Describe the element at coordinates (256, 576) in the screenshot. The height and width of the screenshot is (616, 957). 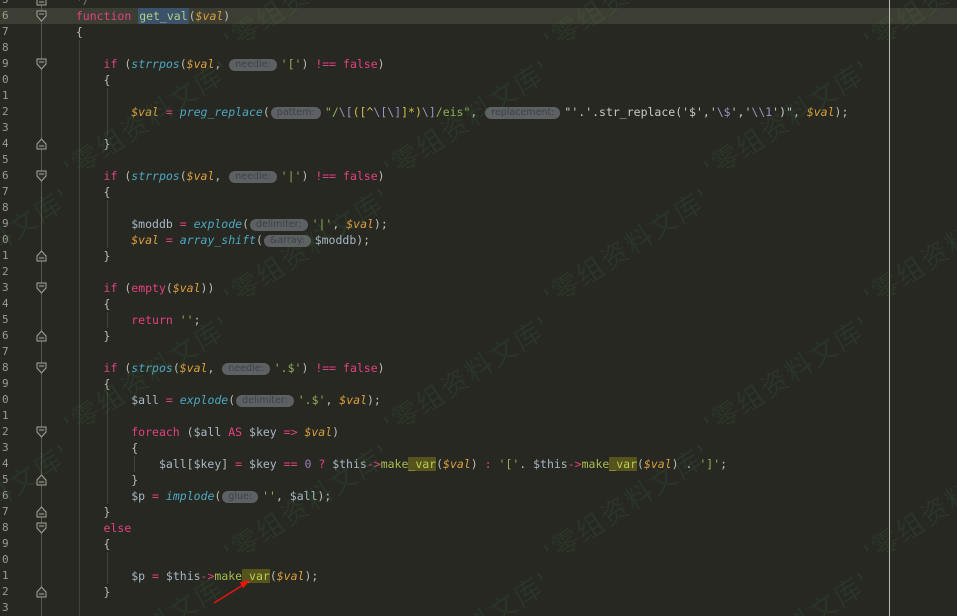
I see `token-mth-hl: _var` at that location.